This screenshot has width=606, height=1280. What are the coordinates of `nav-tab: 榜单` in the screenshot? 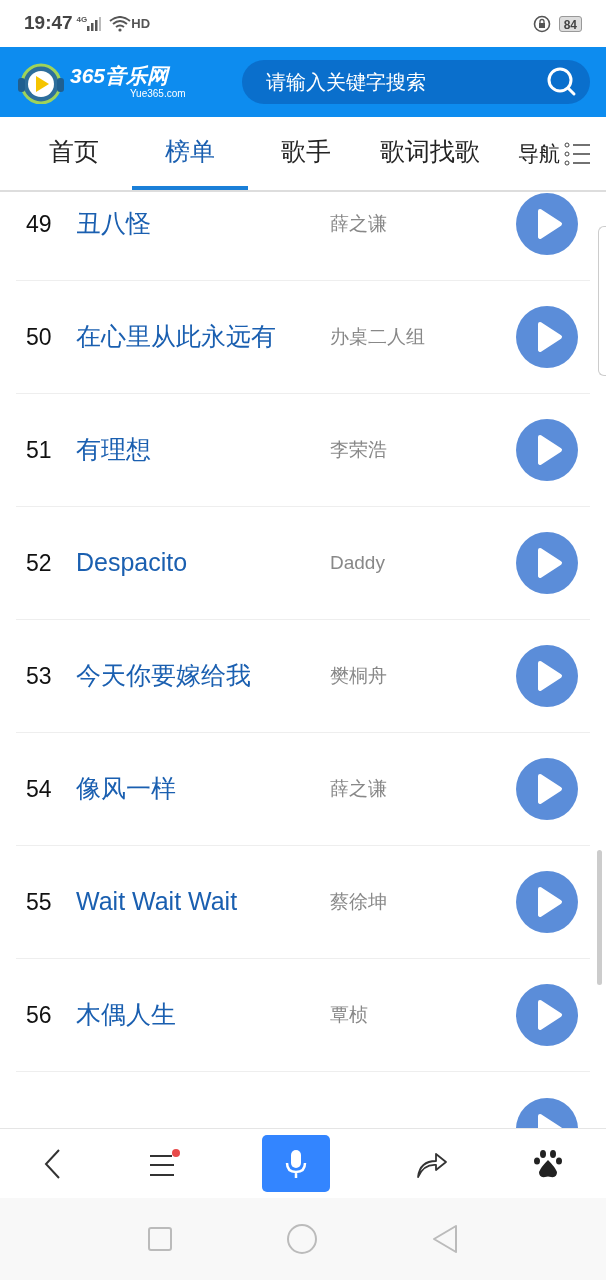 It's located at (190, 153).